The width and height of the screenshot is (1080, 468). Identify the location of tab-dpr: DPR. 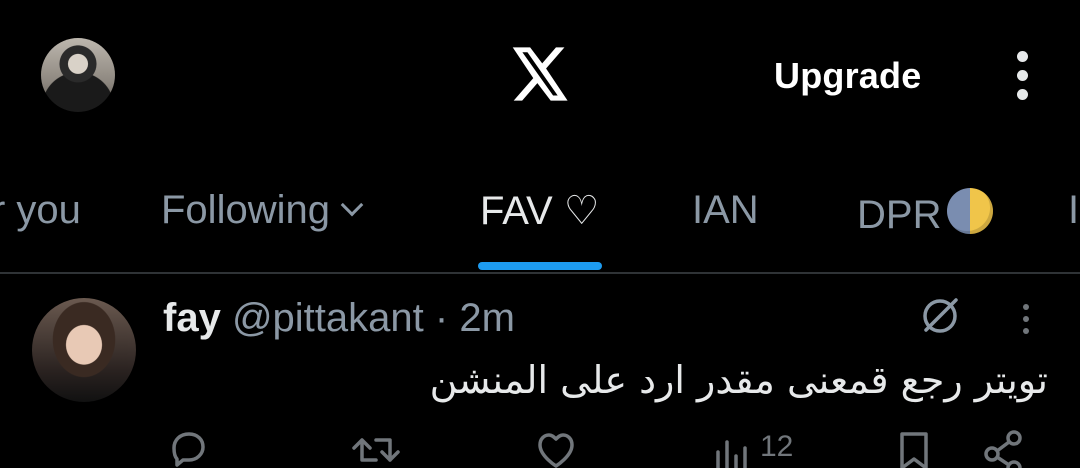
(925, 213).